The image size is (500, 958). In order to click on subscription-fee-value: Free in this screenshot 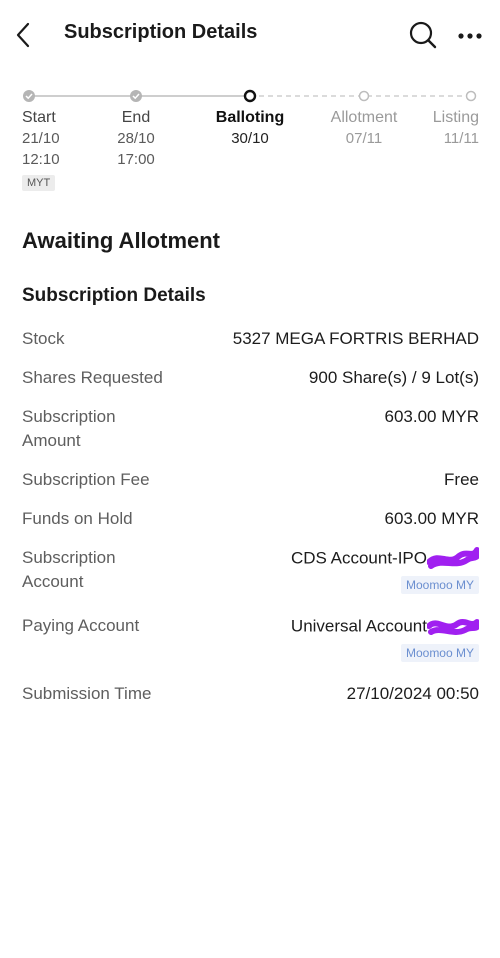, I will do `click(461, 479)`.